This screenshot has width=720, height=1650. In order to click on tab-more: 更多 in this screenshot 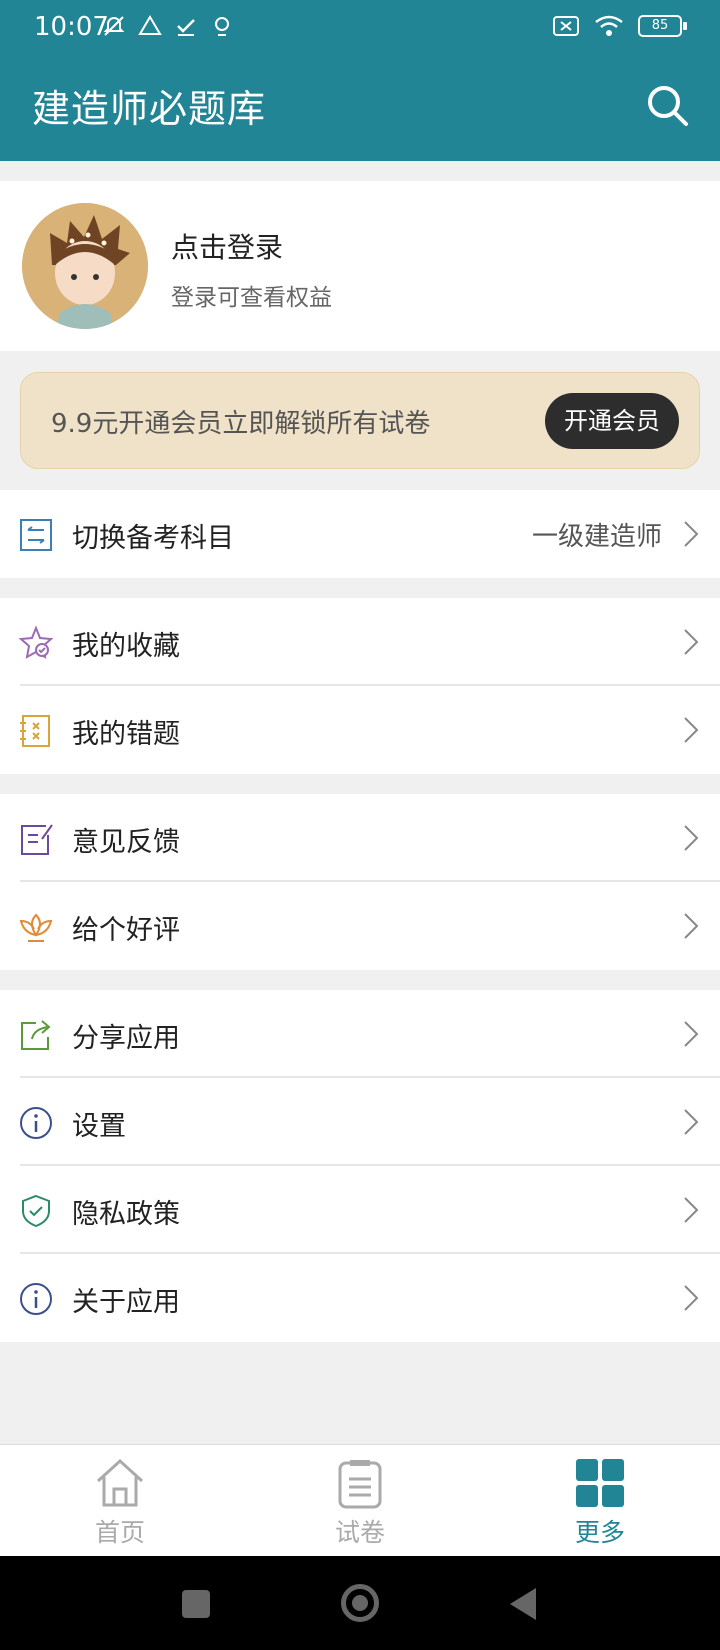, I will do `click(600, 1501)`.